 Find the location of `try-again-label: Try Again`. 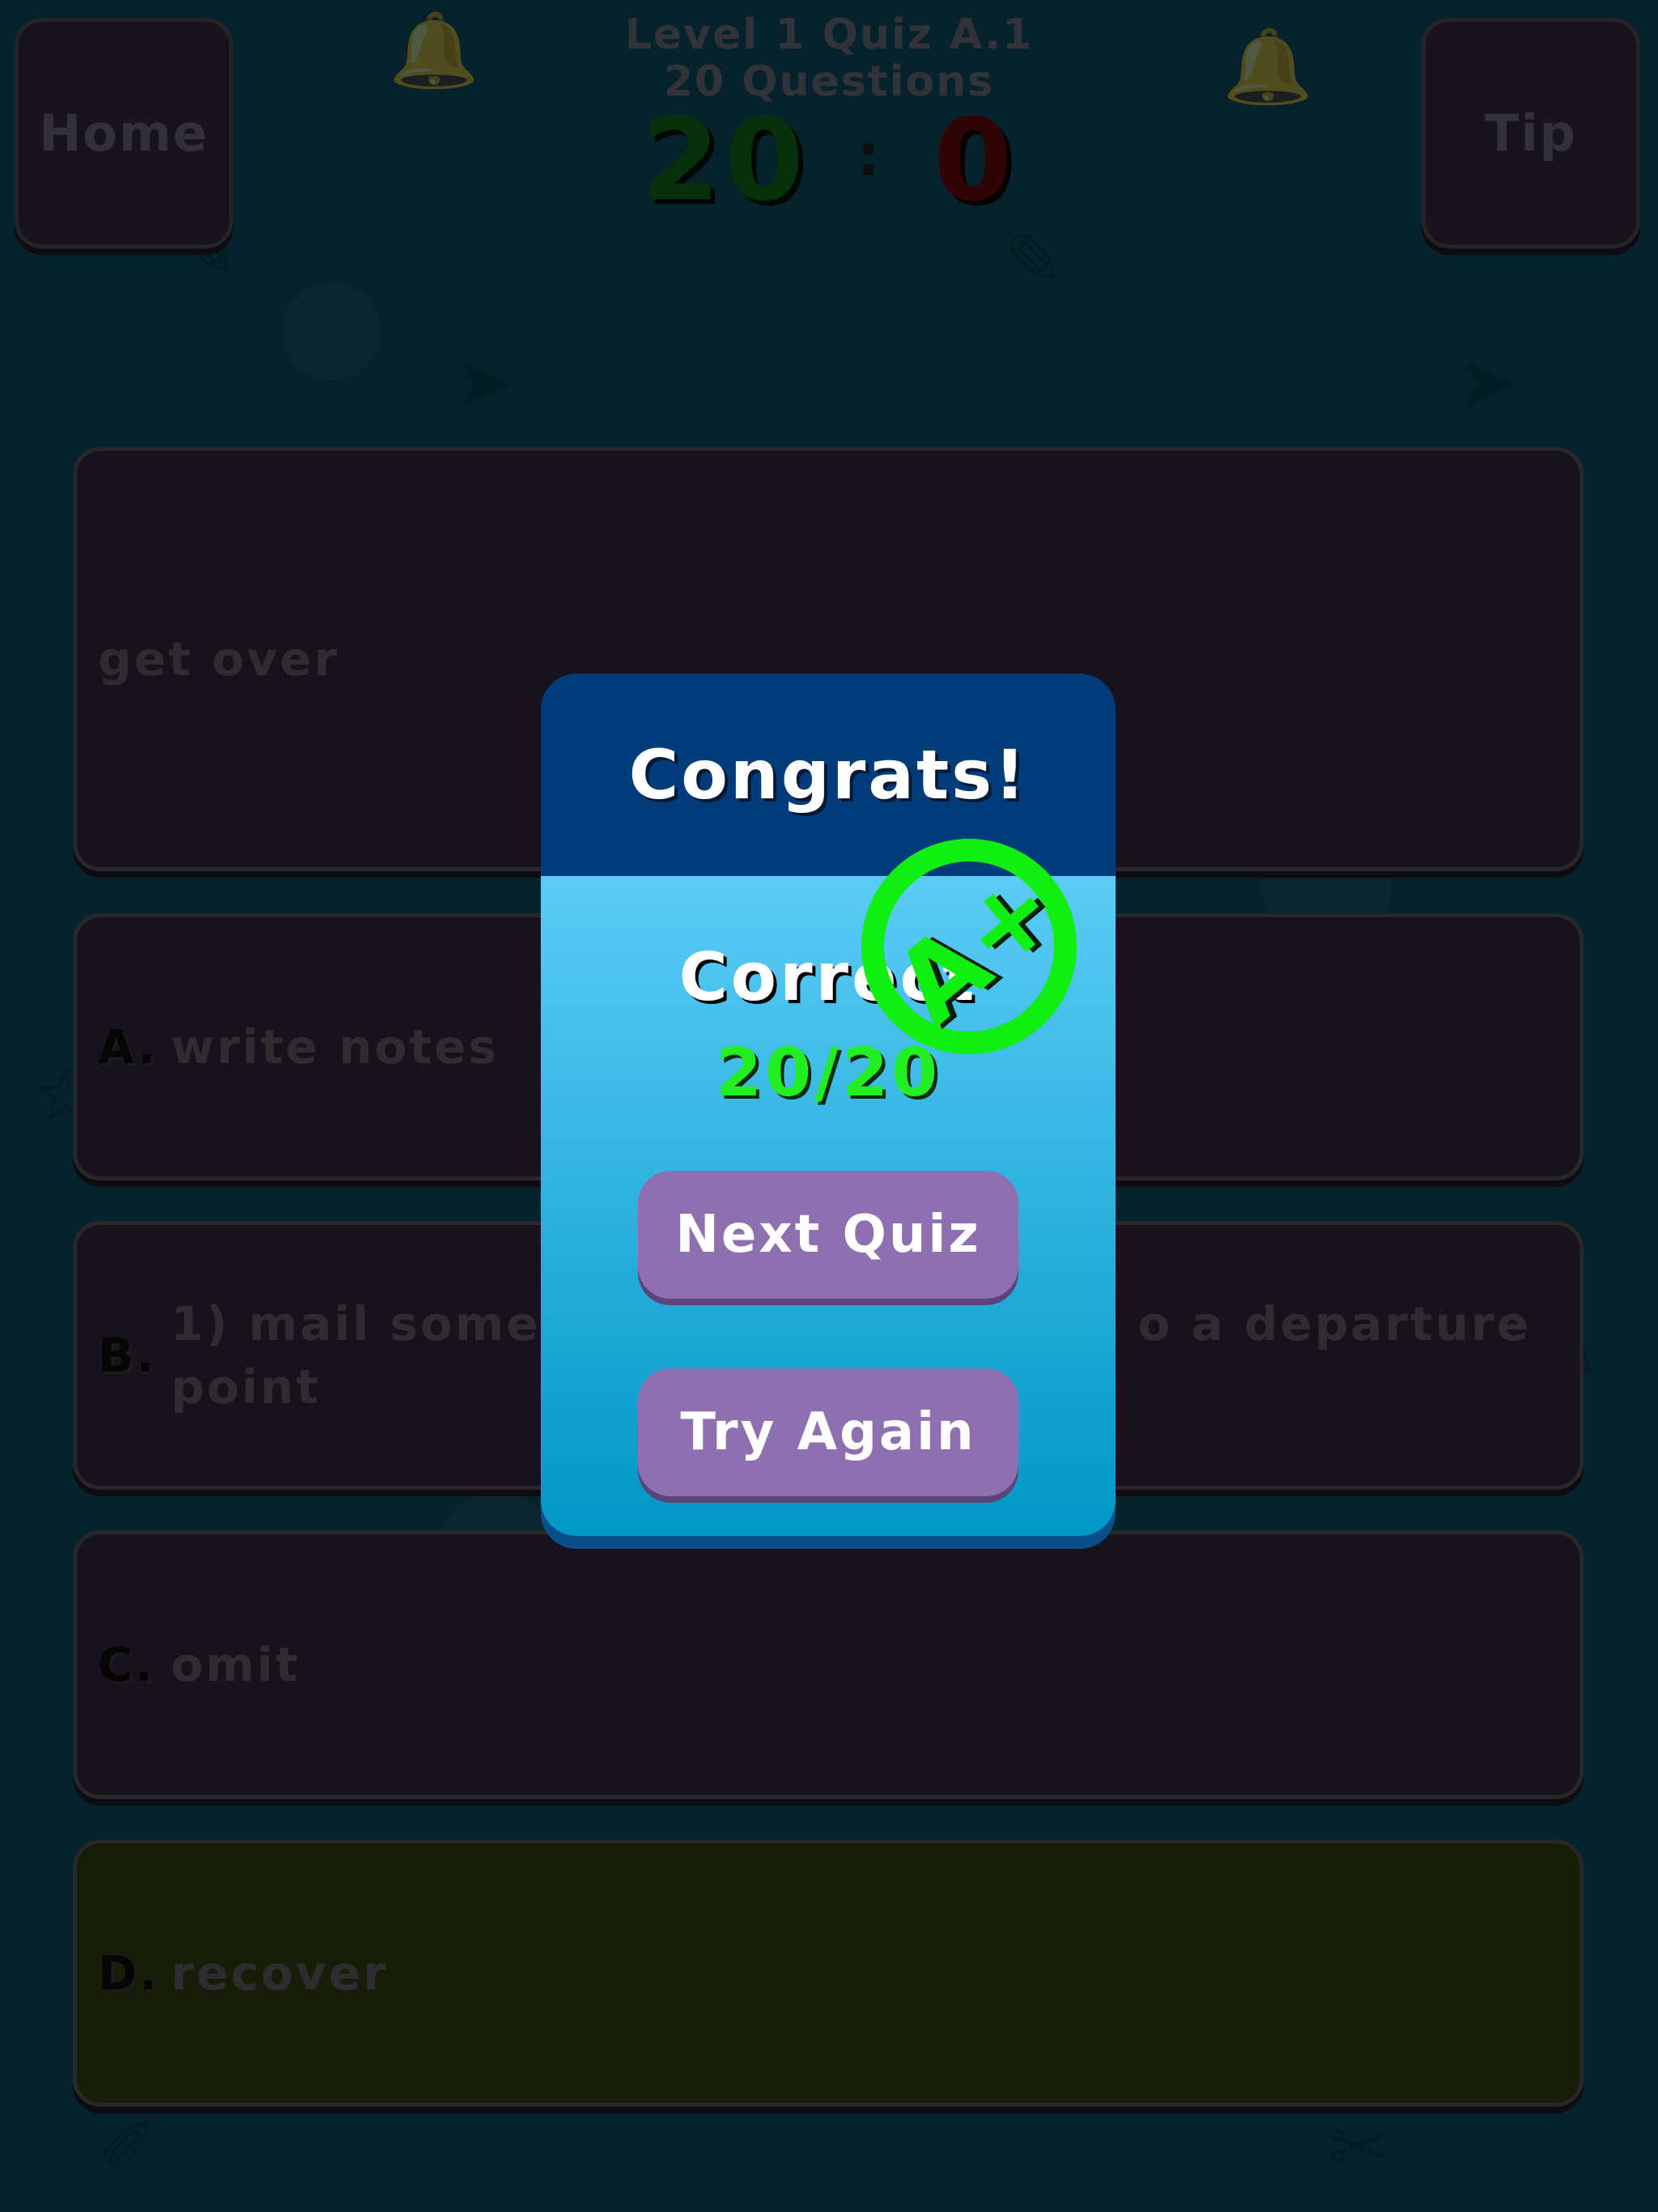

try-again-label: Try Again is located at coordinates (828, 1432).